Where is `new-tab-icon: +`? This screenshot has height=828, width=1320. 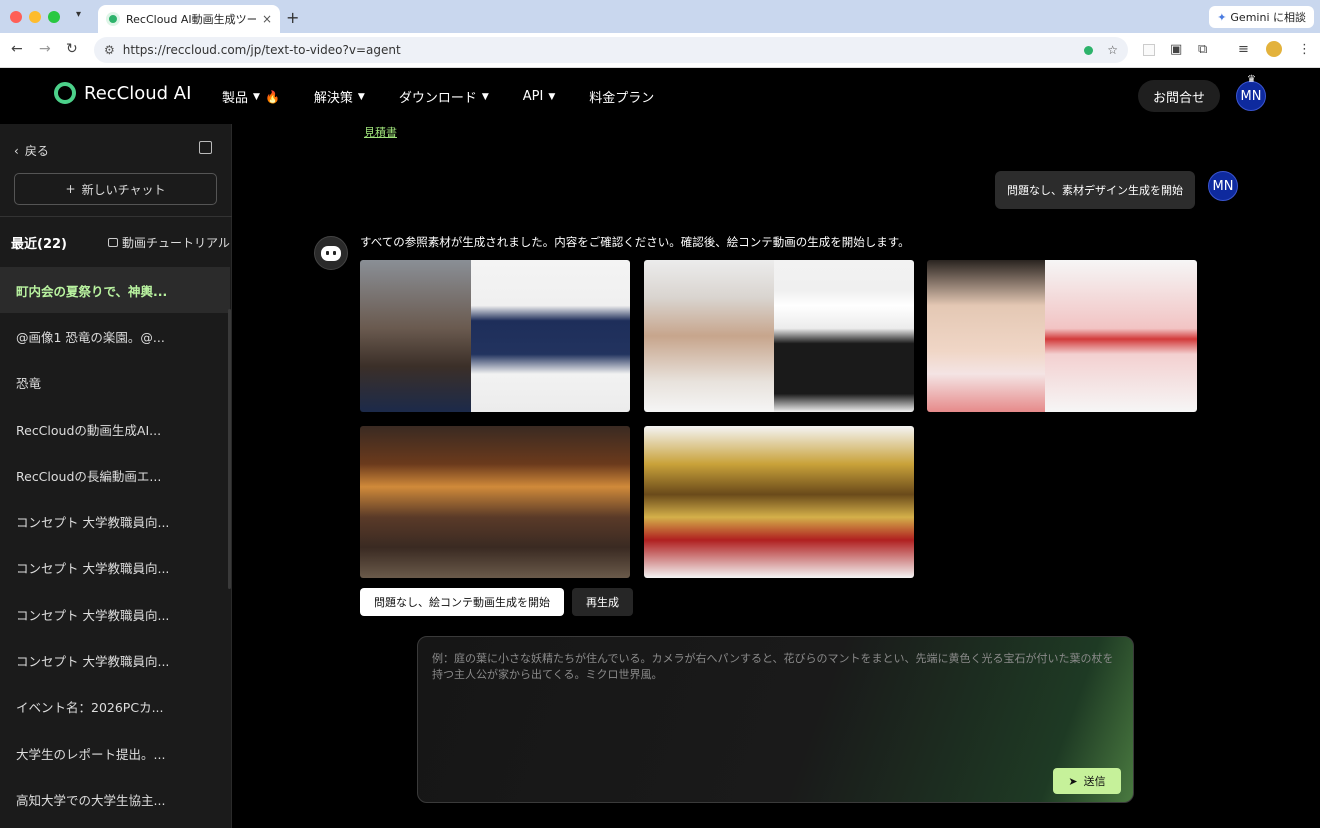 new-tab-icon: + is located at coordinates (292, 17).